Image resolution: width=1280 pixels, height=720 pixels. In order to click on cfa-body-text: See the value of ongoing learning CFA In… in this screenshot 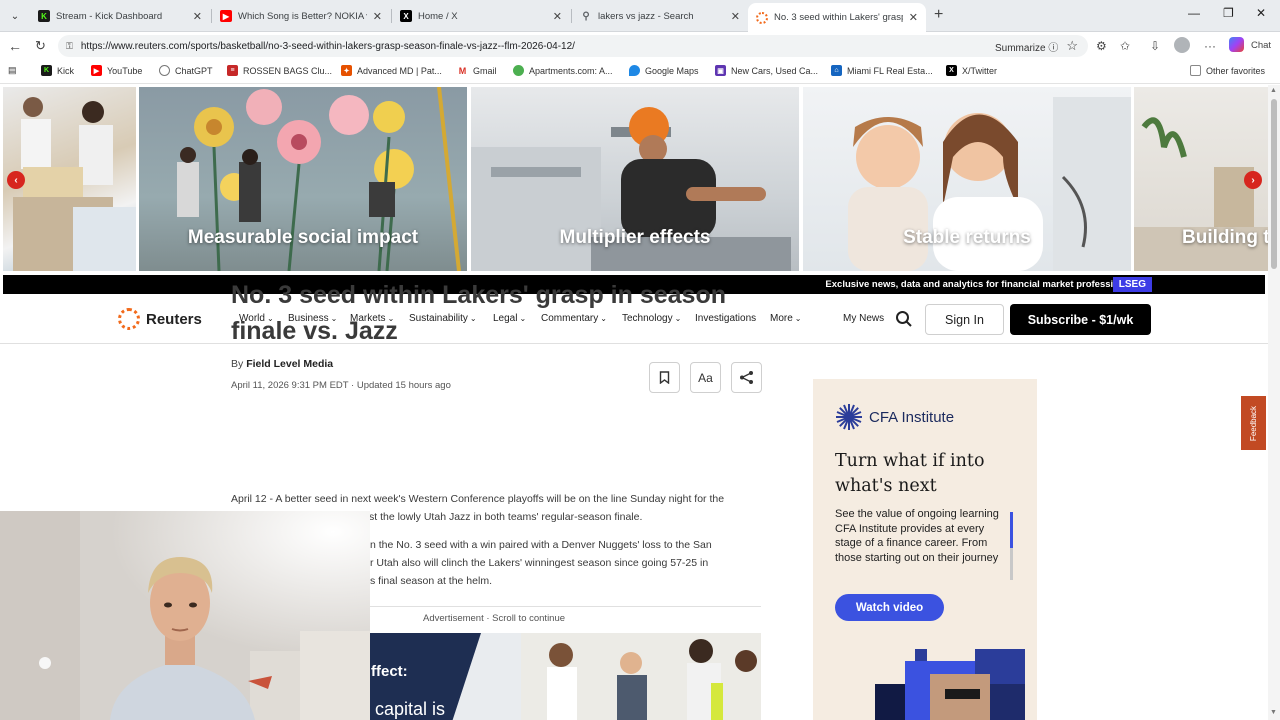, I will do `click(917, 536)`.